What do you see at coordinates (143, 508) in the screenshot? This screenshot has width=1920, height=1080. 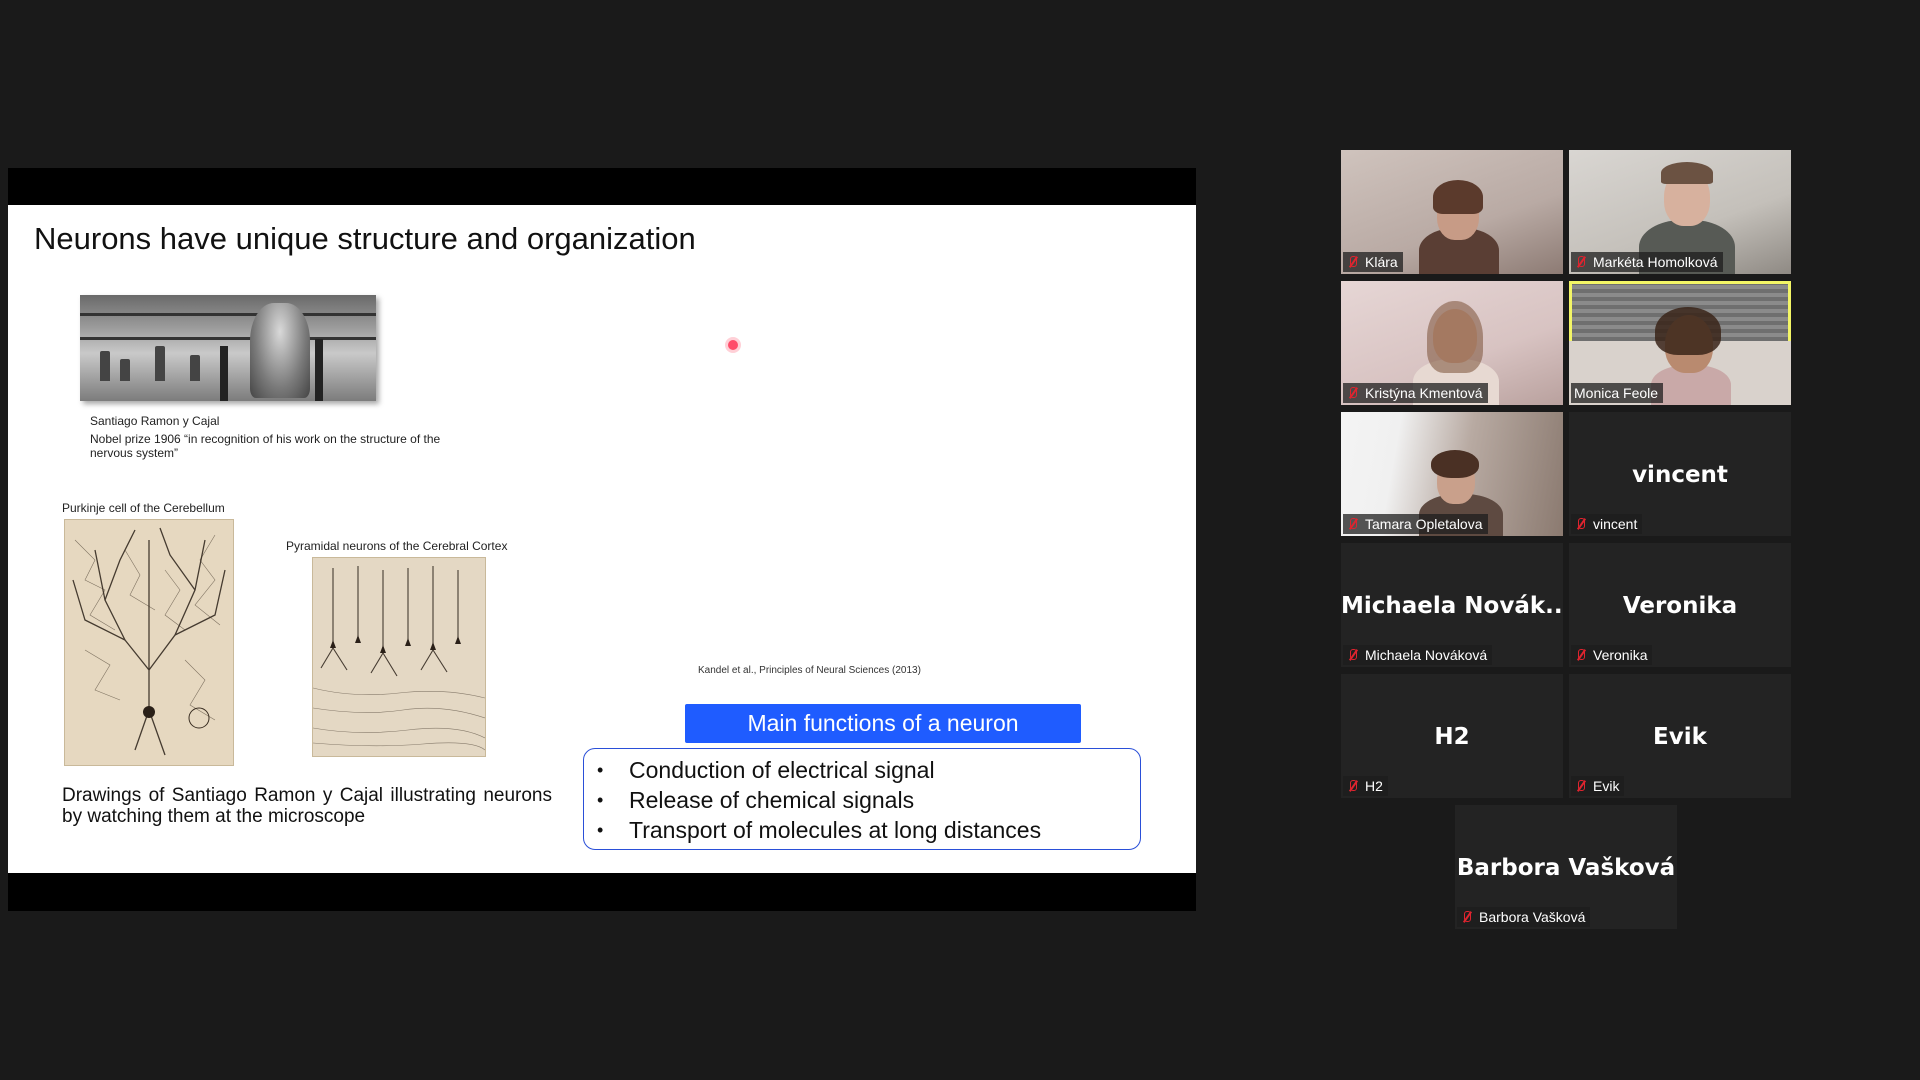 I see `purkinje-caption: Purkinje cell of the Cerebellum` at bounding box center [143, 508].